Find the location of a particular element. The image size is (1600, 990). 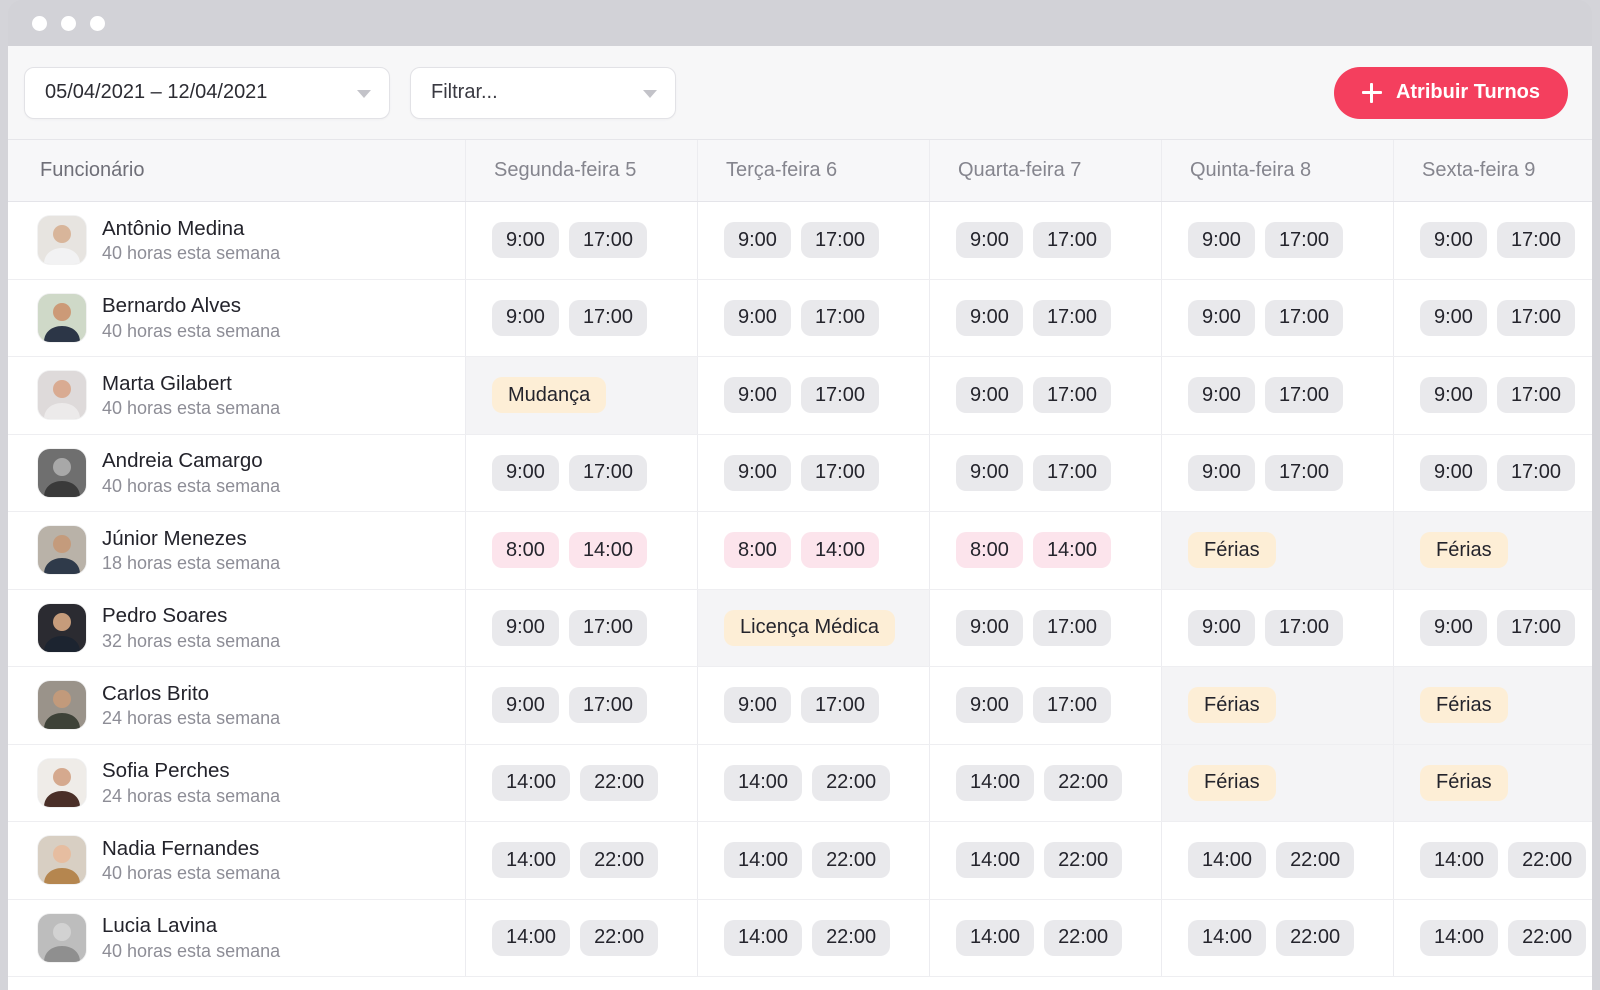

employee-cell: Andreia Camargo 40 horas esta semana is located at coordinates (237, 472).